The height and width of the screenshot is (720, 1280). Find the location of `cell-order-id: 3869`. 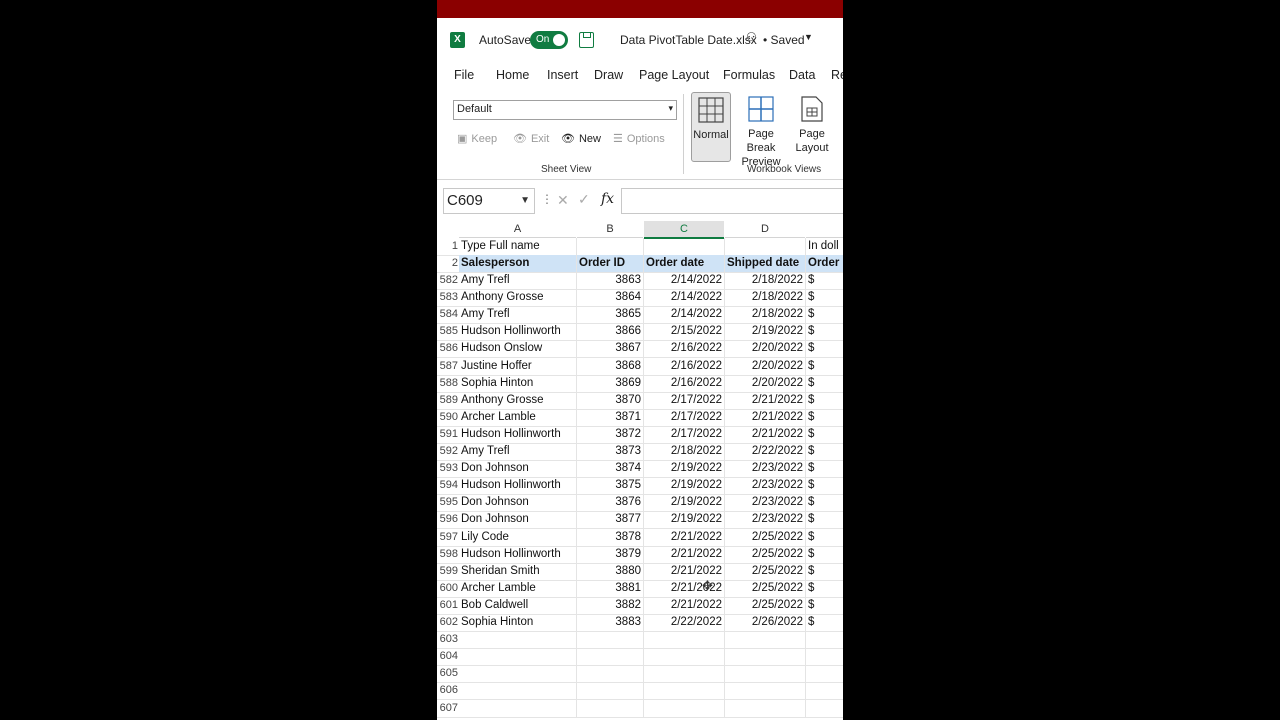

cell-order-id: 3869 is located at coordinates (610, 383).